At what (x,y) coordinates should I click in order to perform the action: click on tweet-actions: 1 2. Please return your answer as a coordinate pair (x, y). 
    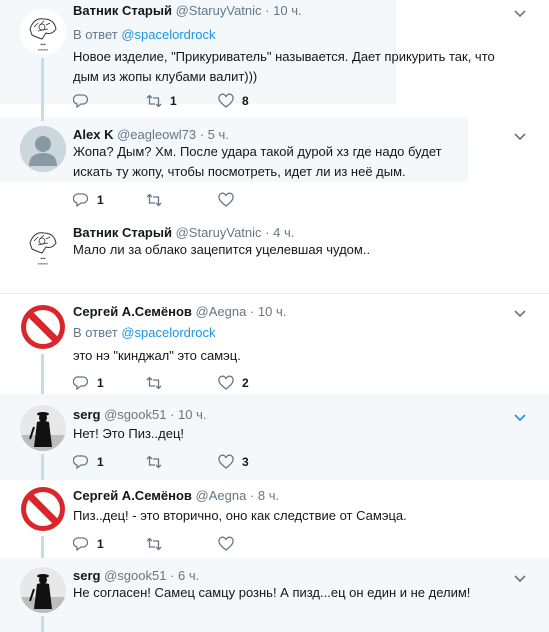
    Looking at the image, I should click on (223, 383).